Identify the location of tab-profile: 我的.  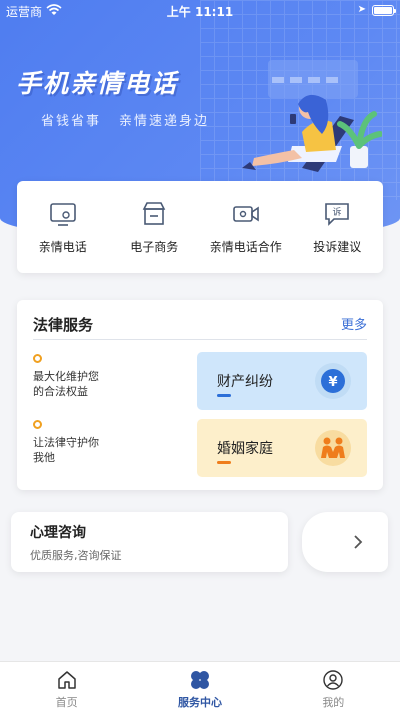
(333, 686).